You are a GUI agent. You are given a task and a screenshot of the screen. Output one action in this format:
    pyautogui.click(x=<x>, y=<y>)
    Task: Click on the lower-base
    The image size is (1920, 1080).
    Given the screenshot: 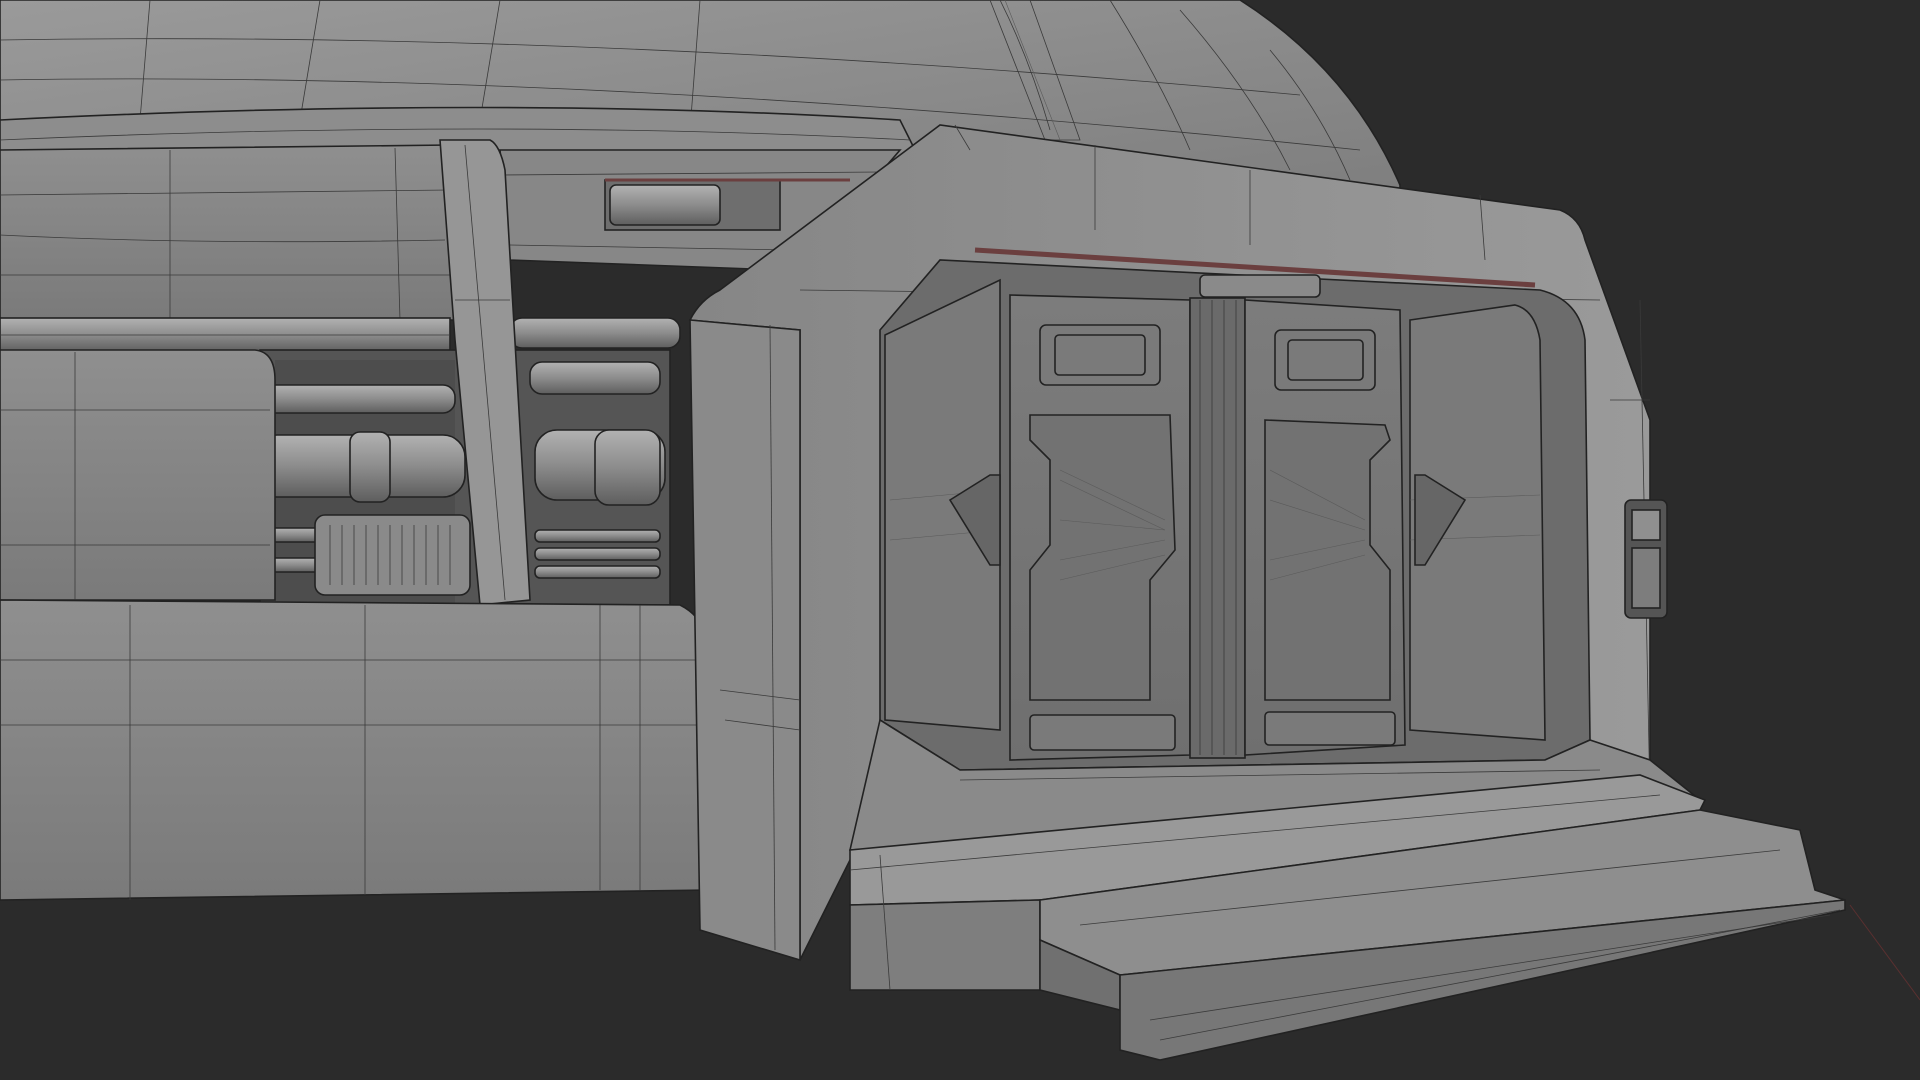 What is the action you would take?
    pyautogui.click(x=355, y=750)
    